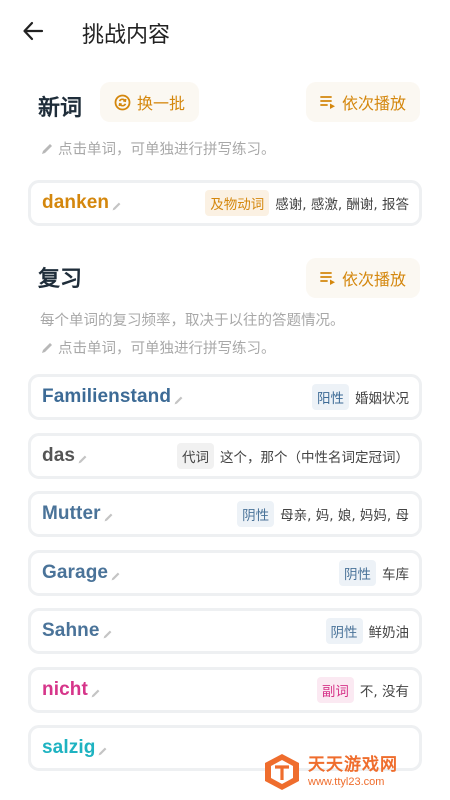 This screenshot has height=800, width=450. I want to click on word-text: nicht, so click(71, 690).